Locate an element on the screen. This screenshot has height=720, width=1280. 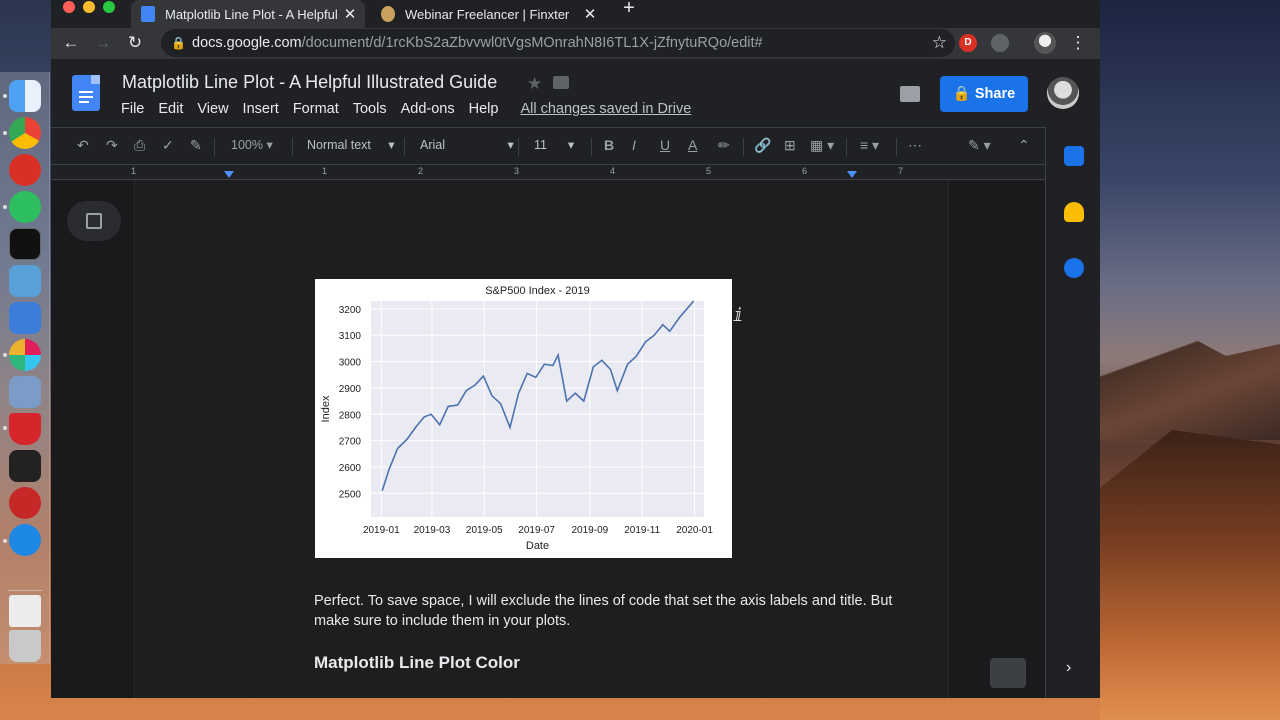
redo-icon: ↷ is located at coordinates (112, 145).